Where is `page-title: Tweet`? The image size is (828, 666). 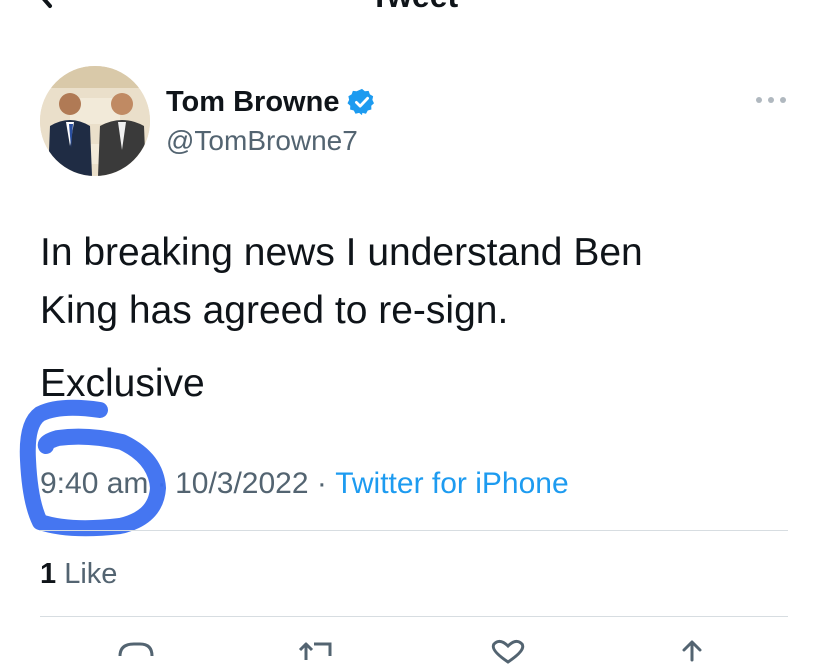 page-title: Tweet is located at coordinates (414, 7).